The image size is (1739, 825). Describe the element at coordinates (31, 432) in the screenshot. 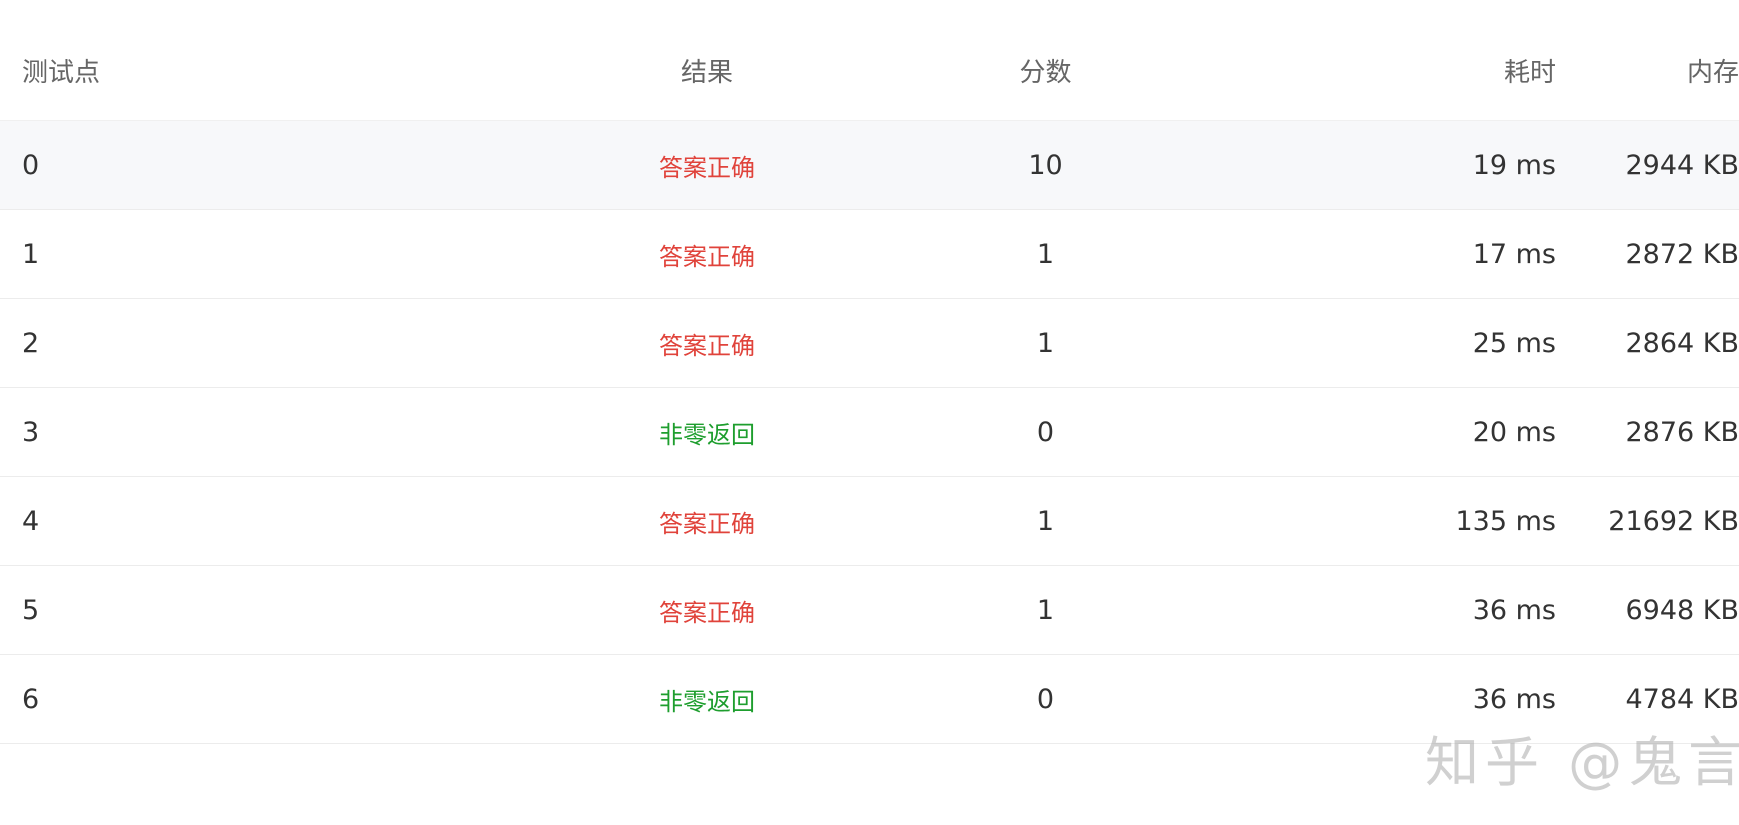

I see `case-id: 3` at that location.